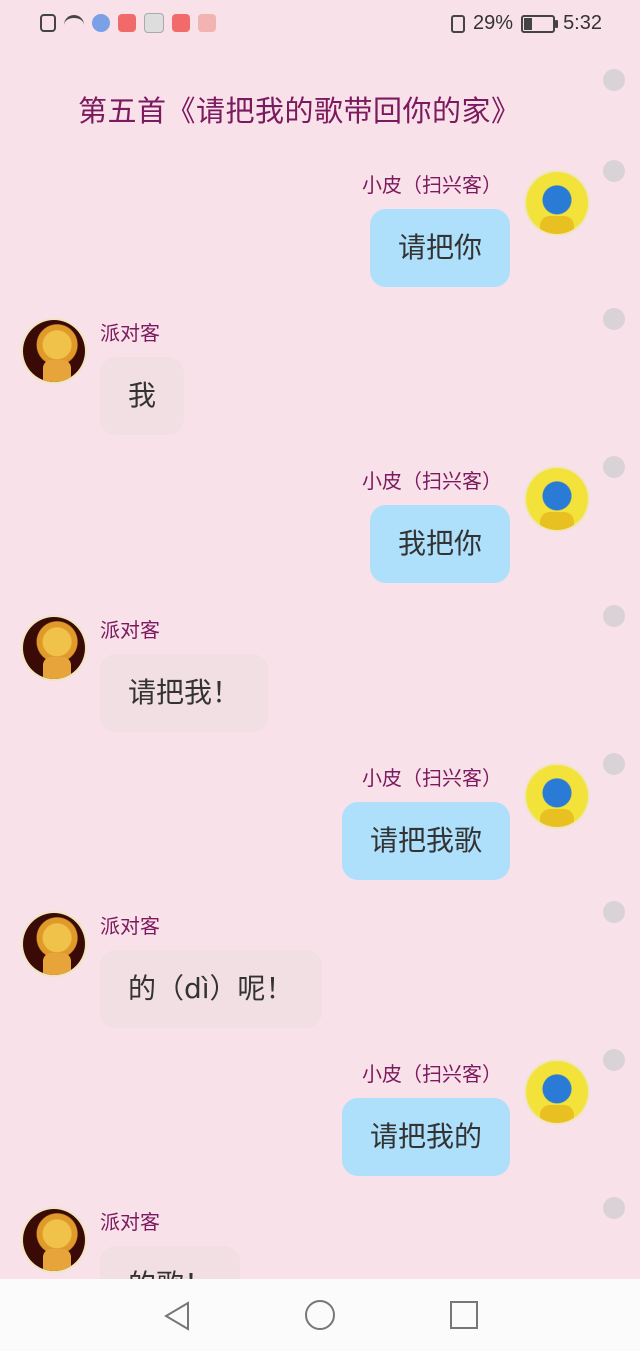 The width and height of the screenshot is (640, 1351). I want to click on battery-fill, so click(528, 23).